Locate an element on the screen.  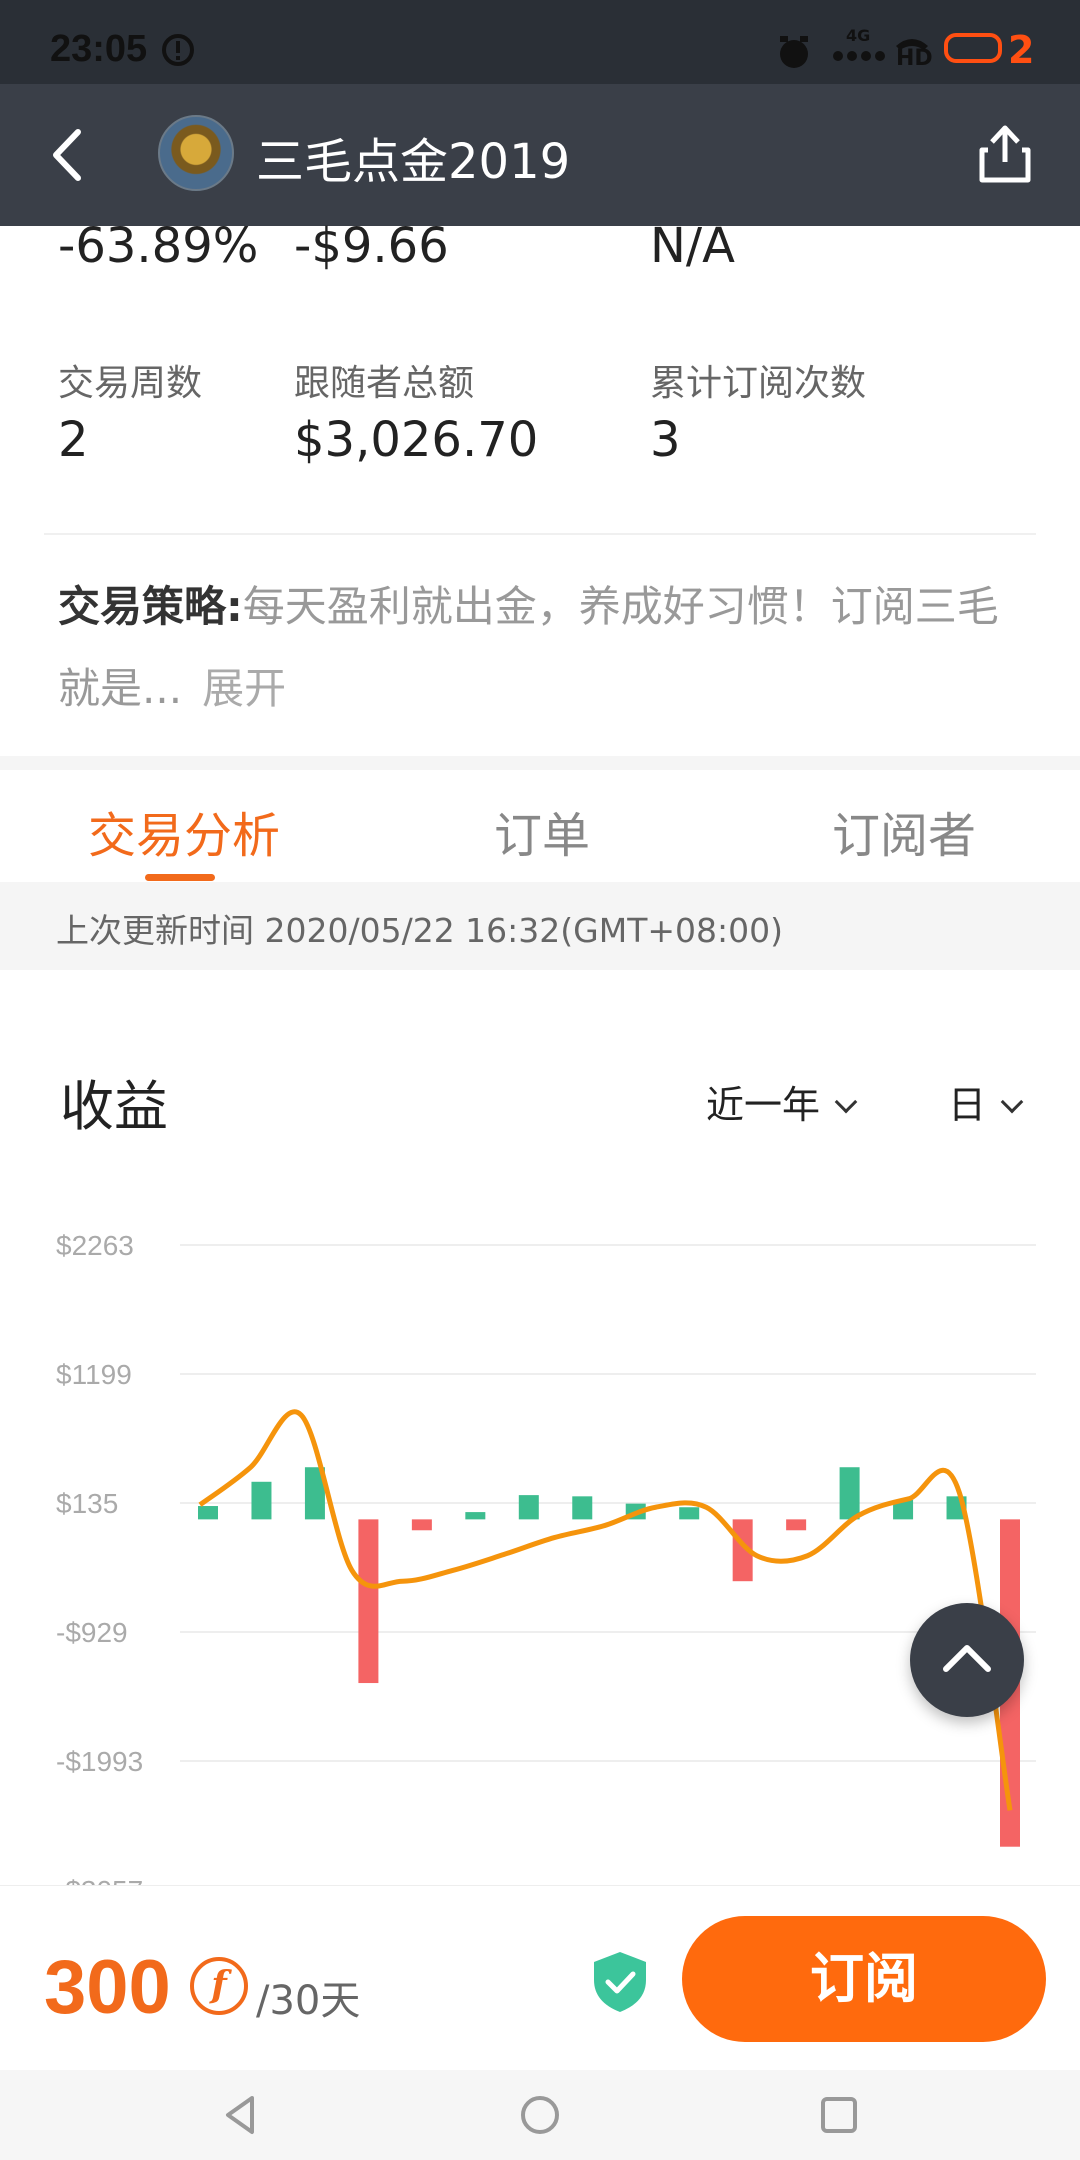
circle-home-icon is located at coordinates (540, 2115).